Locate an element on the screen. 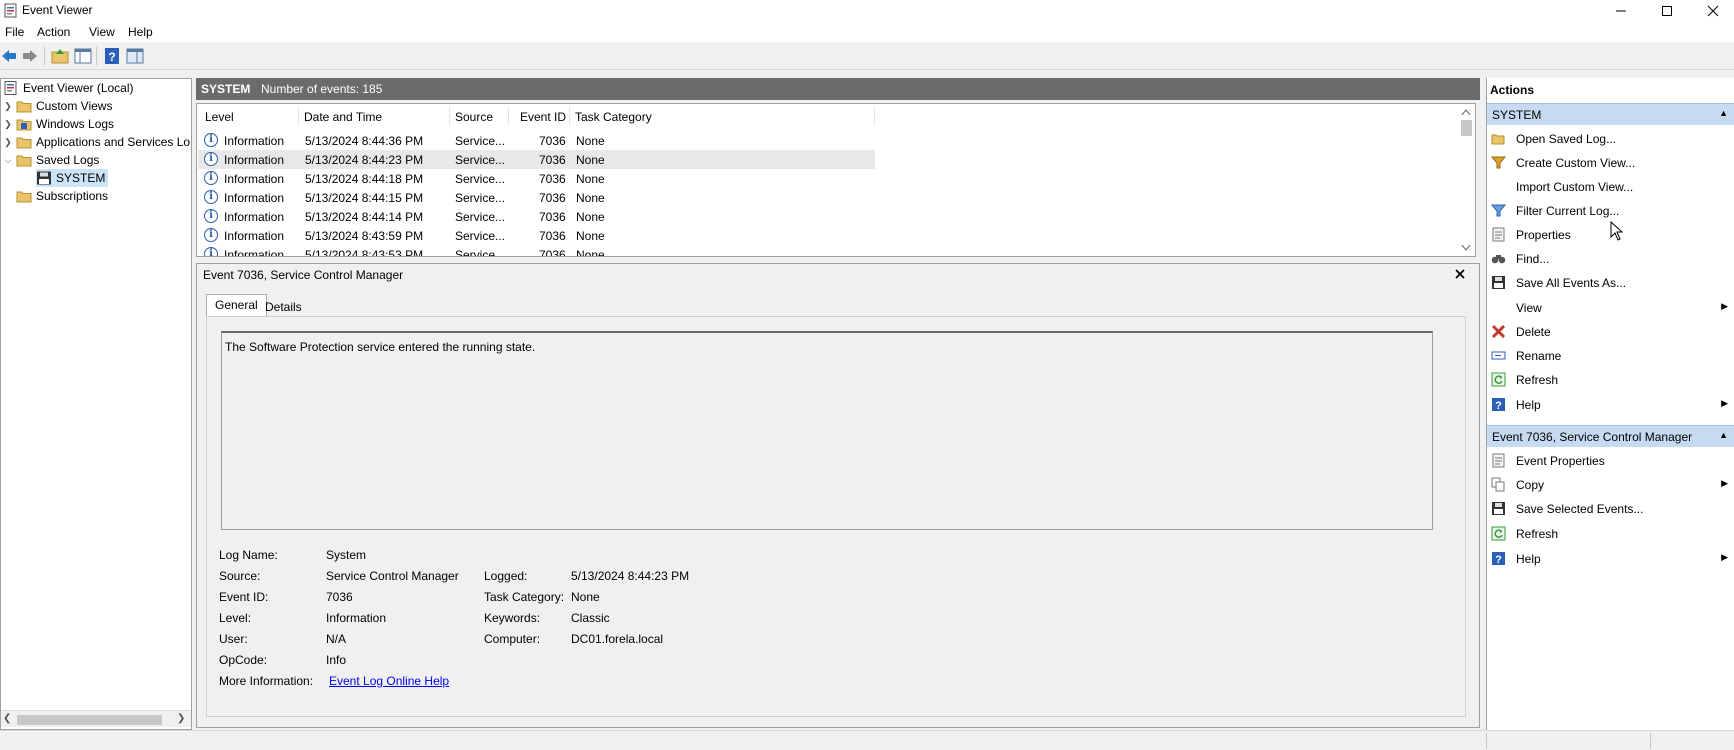 The width and height of the screenshot is (1734, 750). tree-node-applications-and-services: ❯ Applications and Services Lo is located at coordinates (96, 142).